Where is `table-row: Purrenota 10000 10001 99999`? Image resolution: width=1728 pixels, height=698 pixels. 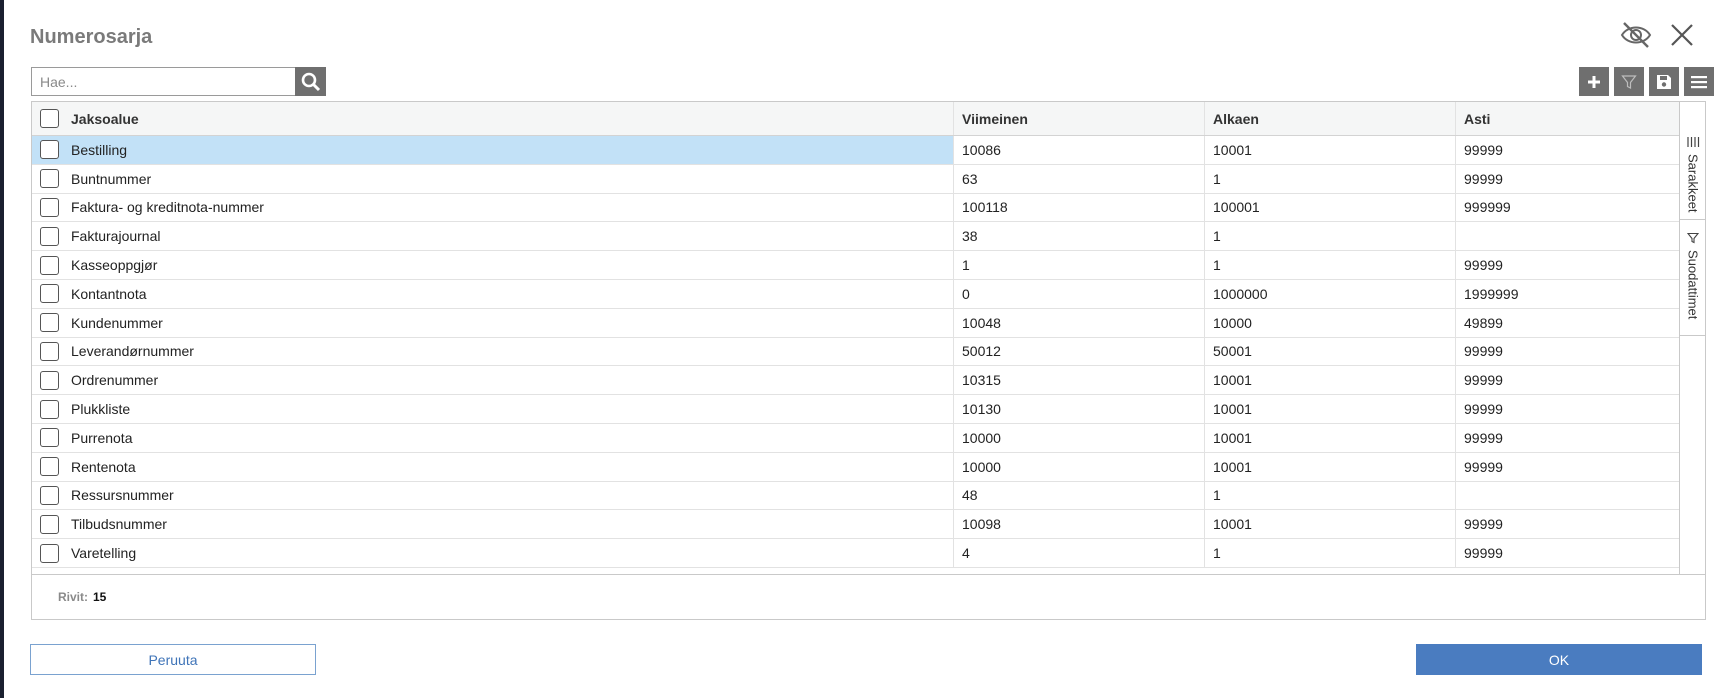
table-row: Purrenota 10000 10001 99999 is located at coordinates (856, 438).